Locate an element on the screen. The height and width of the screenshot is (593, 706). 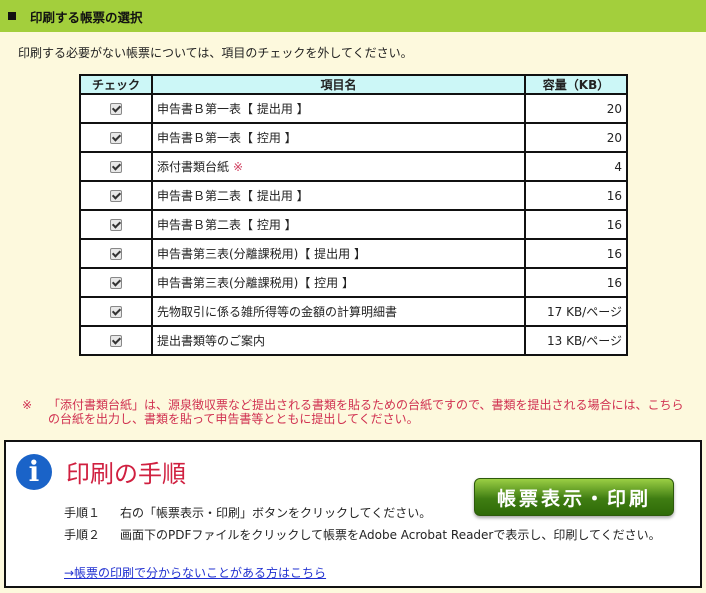
row-item-cell: 添付書類台紙 ※ is located at coordinates (338, 166).